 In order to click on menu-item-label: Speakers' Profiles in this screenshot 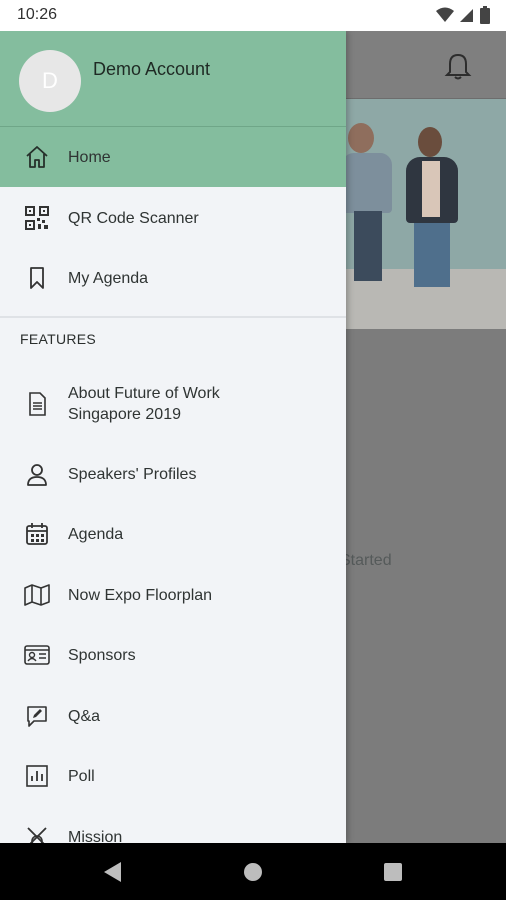, I will do `click(132, 474)`.